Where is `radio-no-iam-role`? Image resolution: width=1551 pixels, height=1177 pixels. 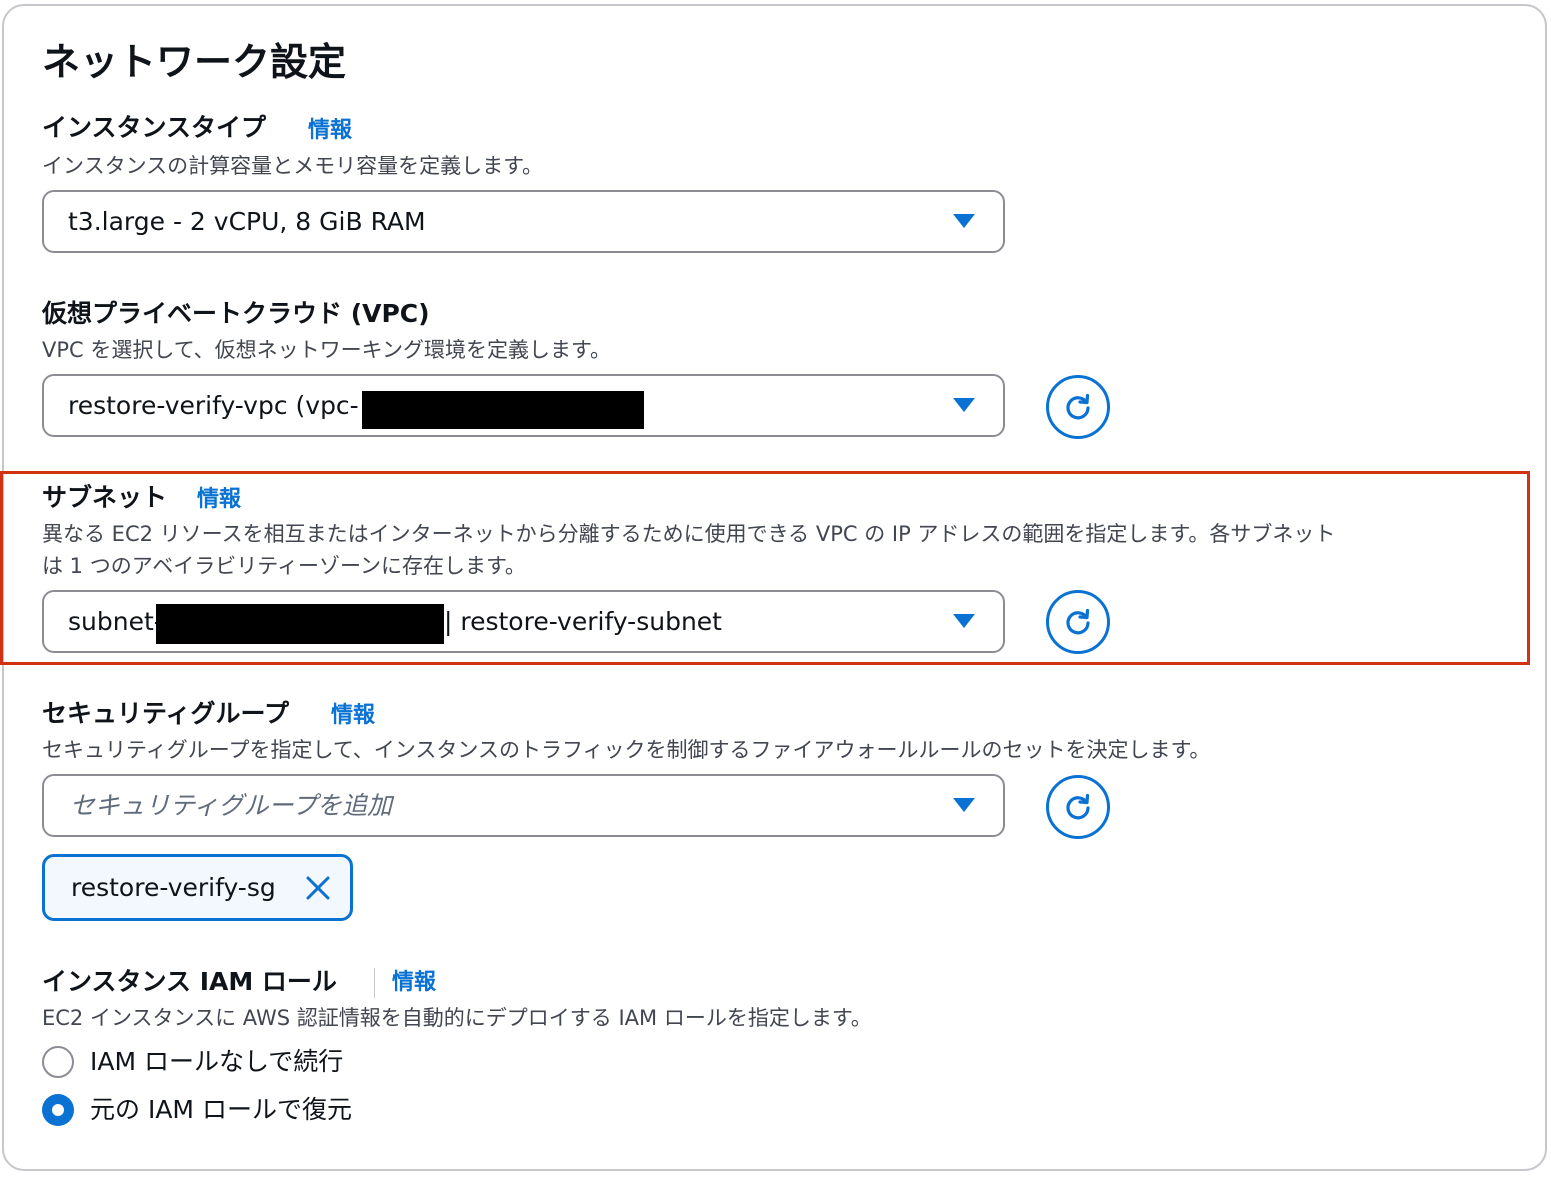 radio-no-iam-role is located at coordinates (58, 1062).